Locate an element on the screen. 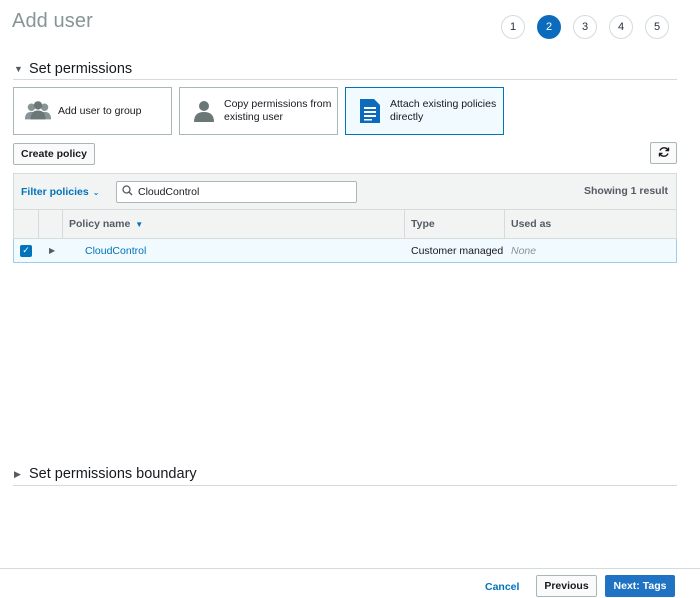 This screenshot has width=700, height=598. refresh-icon is located at coordinates (664, 153).